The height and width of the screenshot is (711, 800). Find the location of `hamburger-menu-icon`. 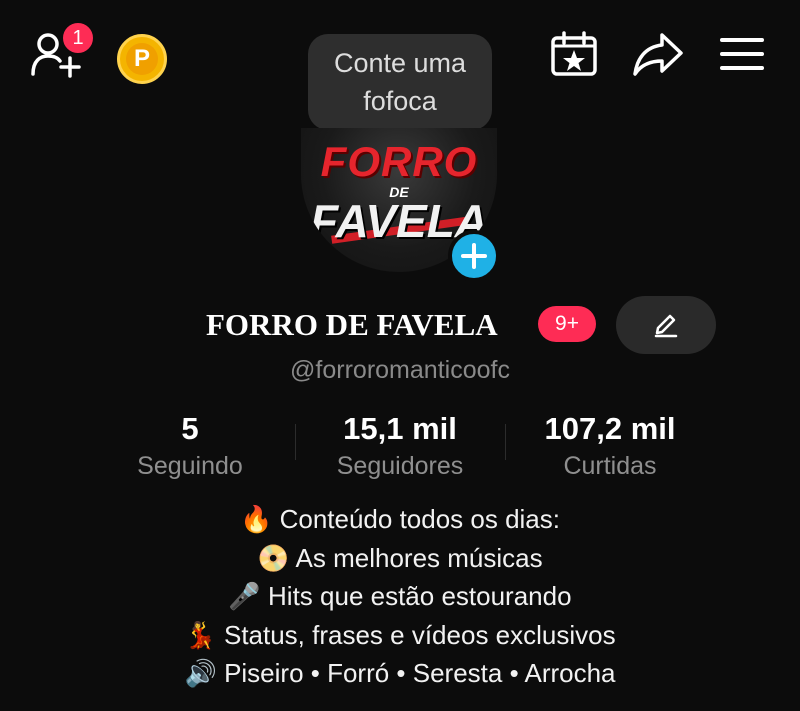

hamburger-menu-icon is located at coordinates (742, 54).